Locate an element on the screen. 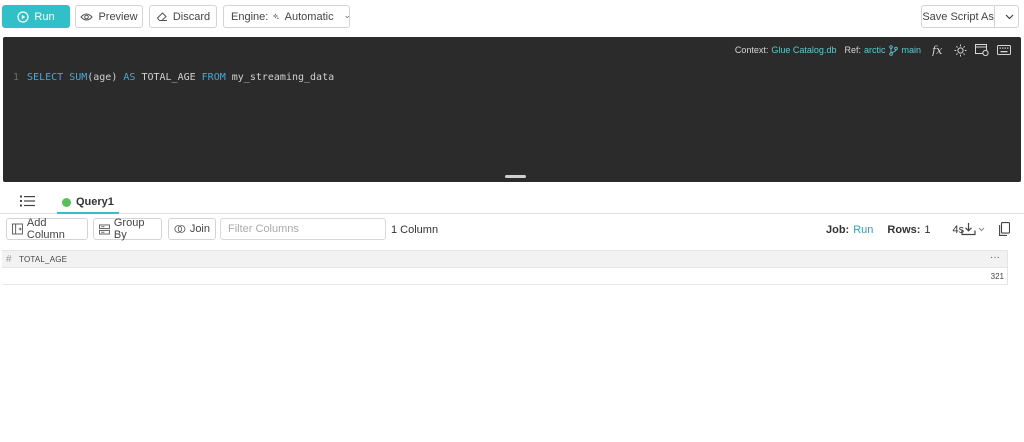  job-status: Job: Run Rows: 1 4s is located at coordinates (895, 230).